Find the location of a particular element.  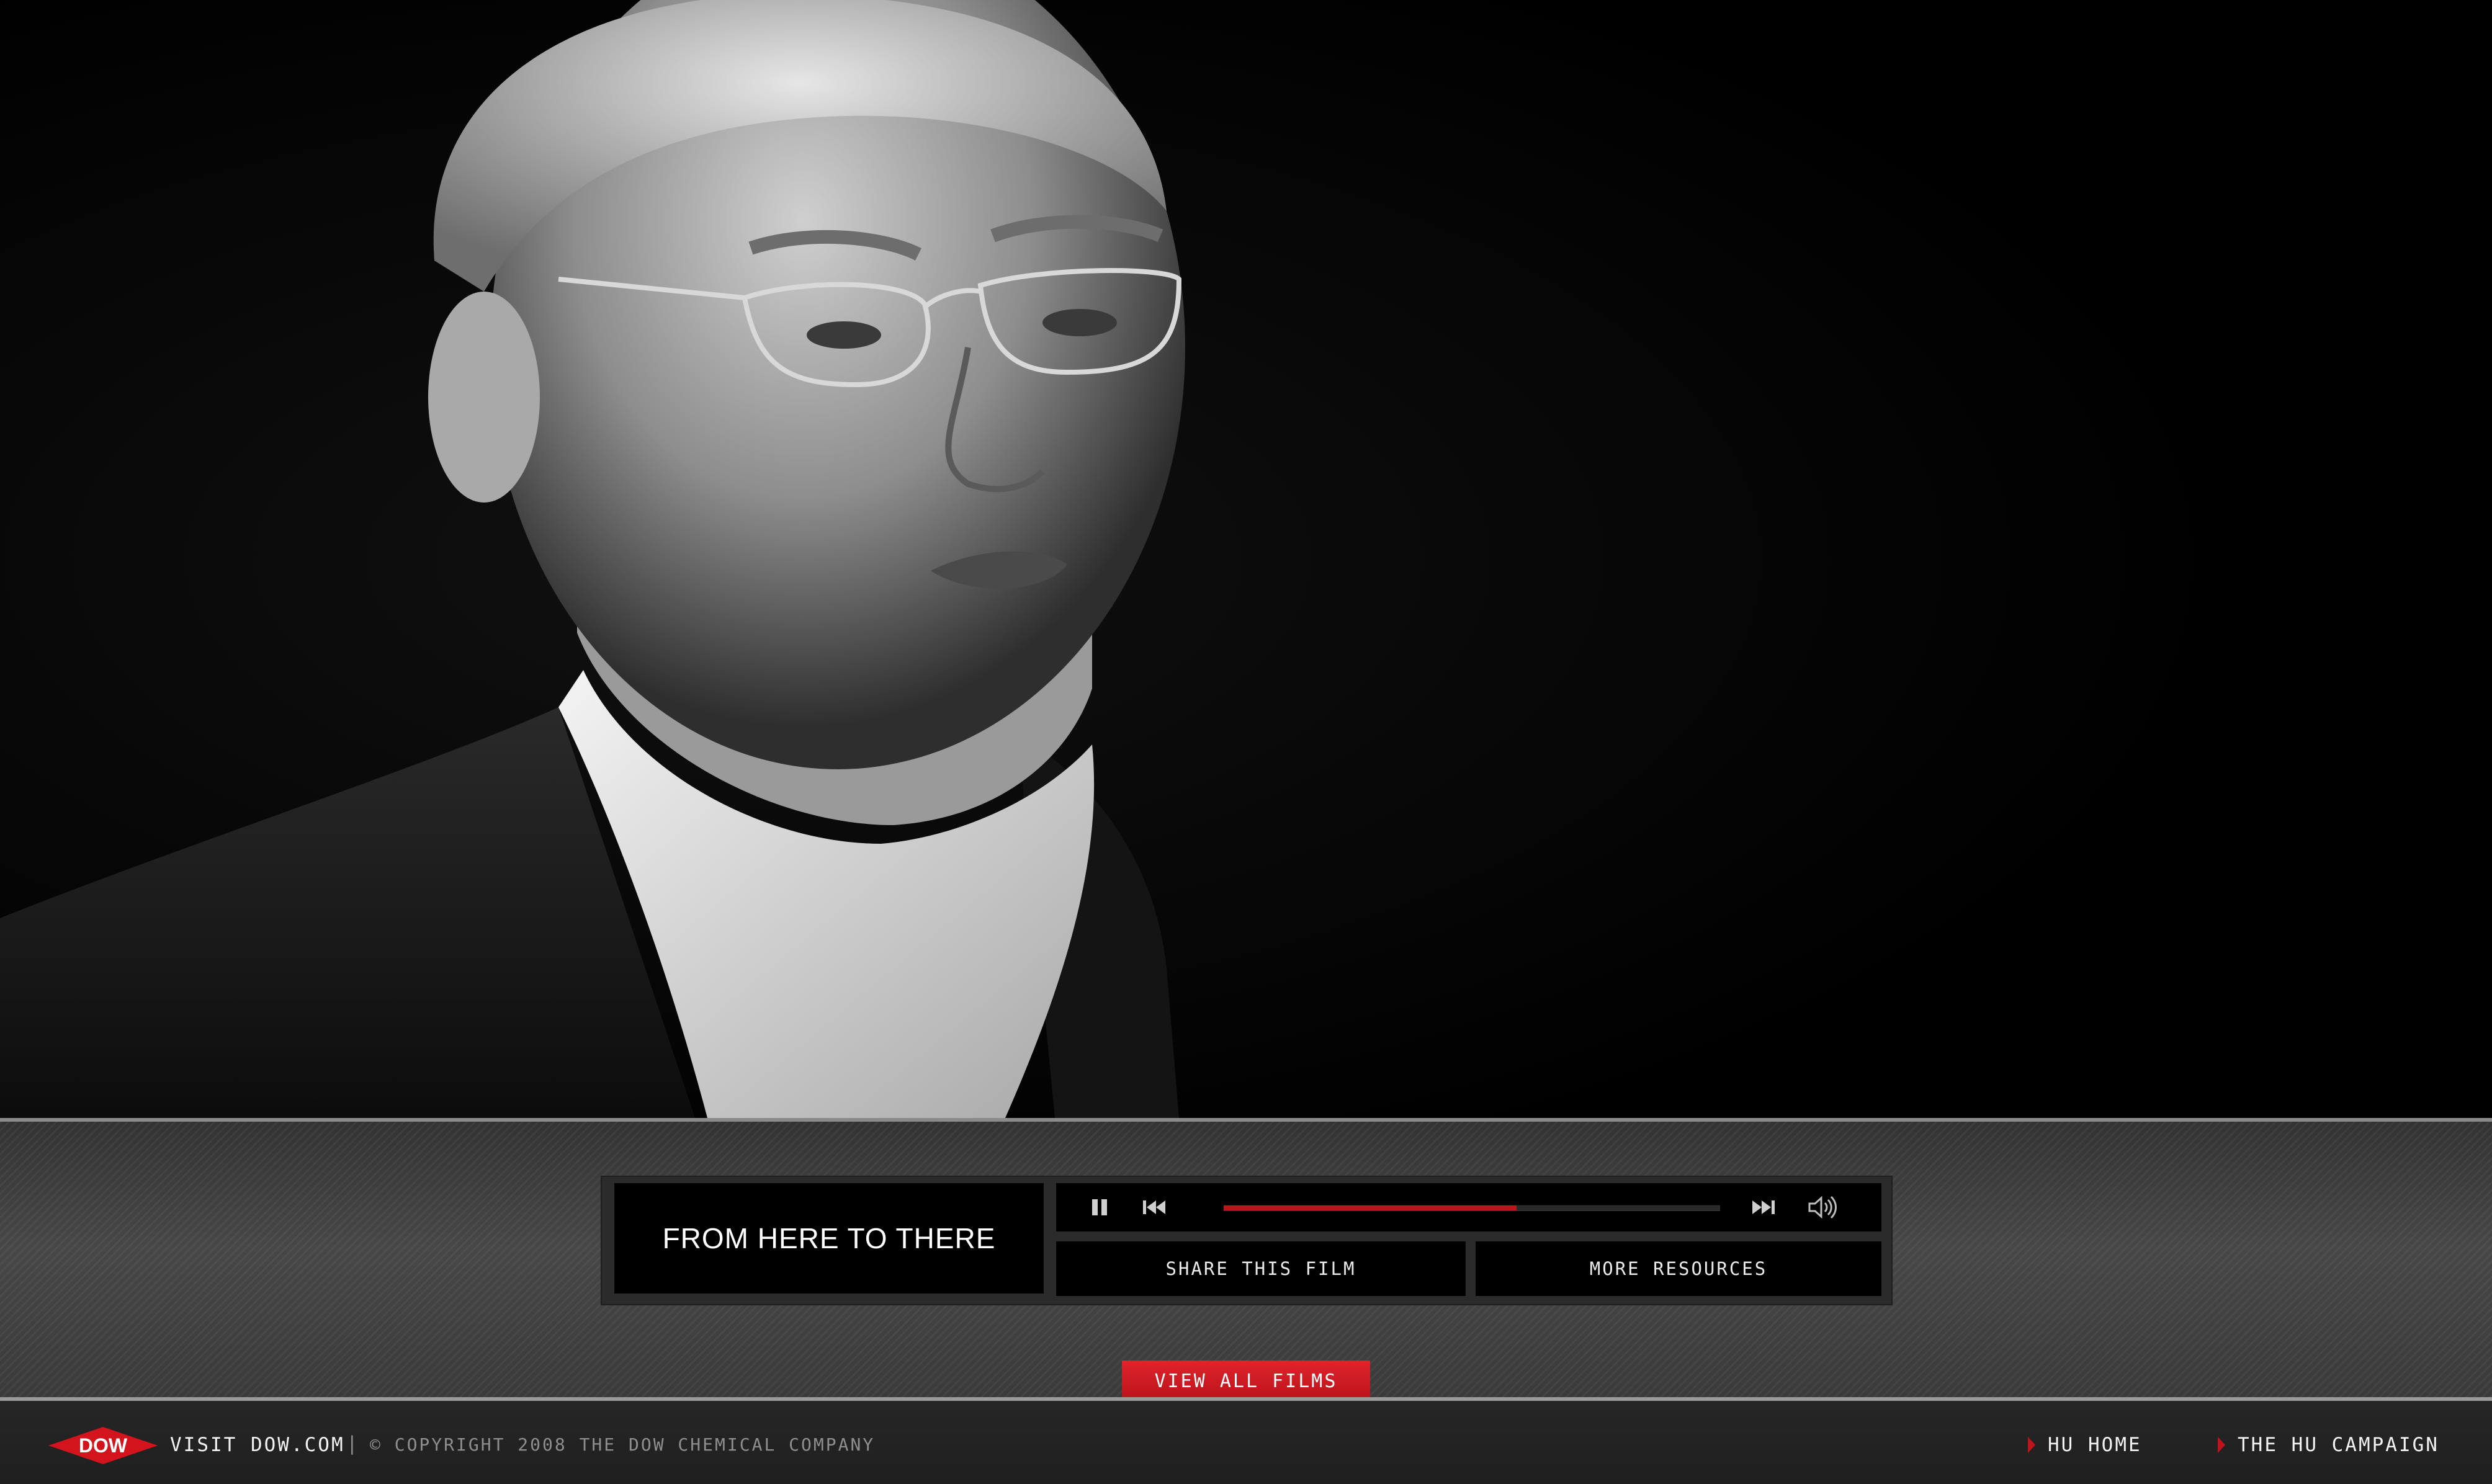

volume-icon is located at coordinates (1822, 1207).